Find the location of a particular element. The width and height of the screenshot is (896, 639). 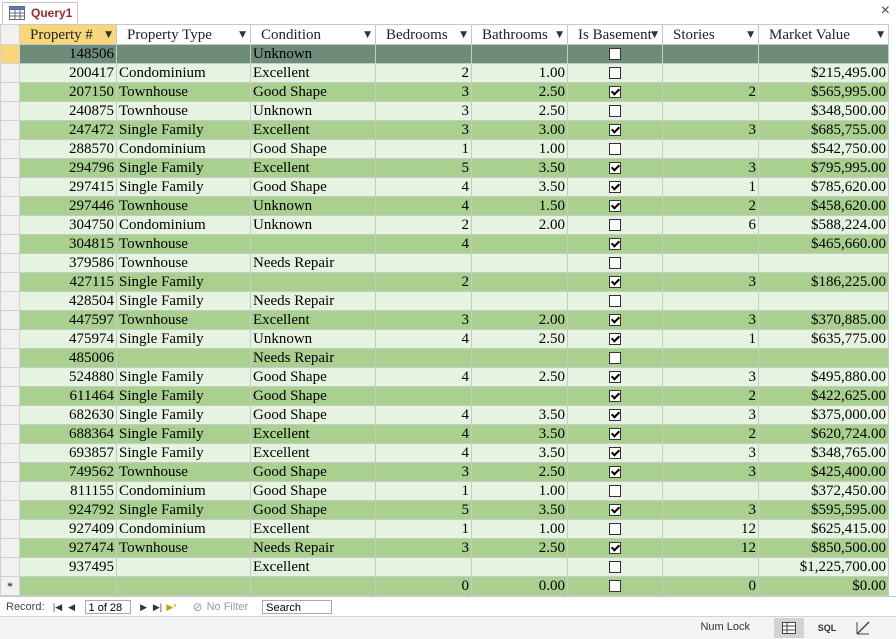

no-filter-button: ⊘ No Filter is located at coordinates (221, 607).